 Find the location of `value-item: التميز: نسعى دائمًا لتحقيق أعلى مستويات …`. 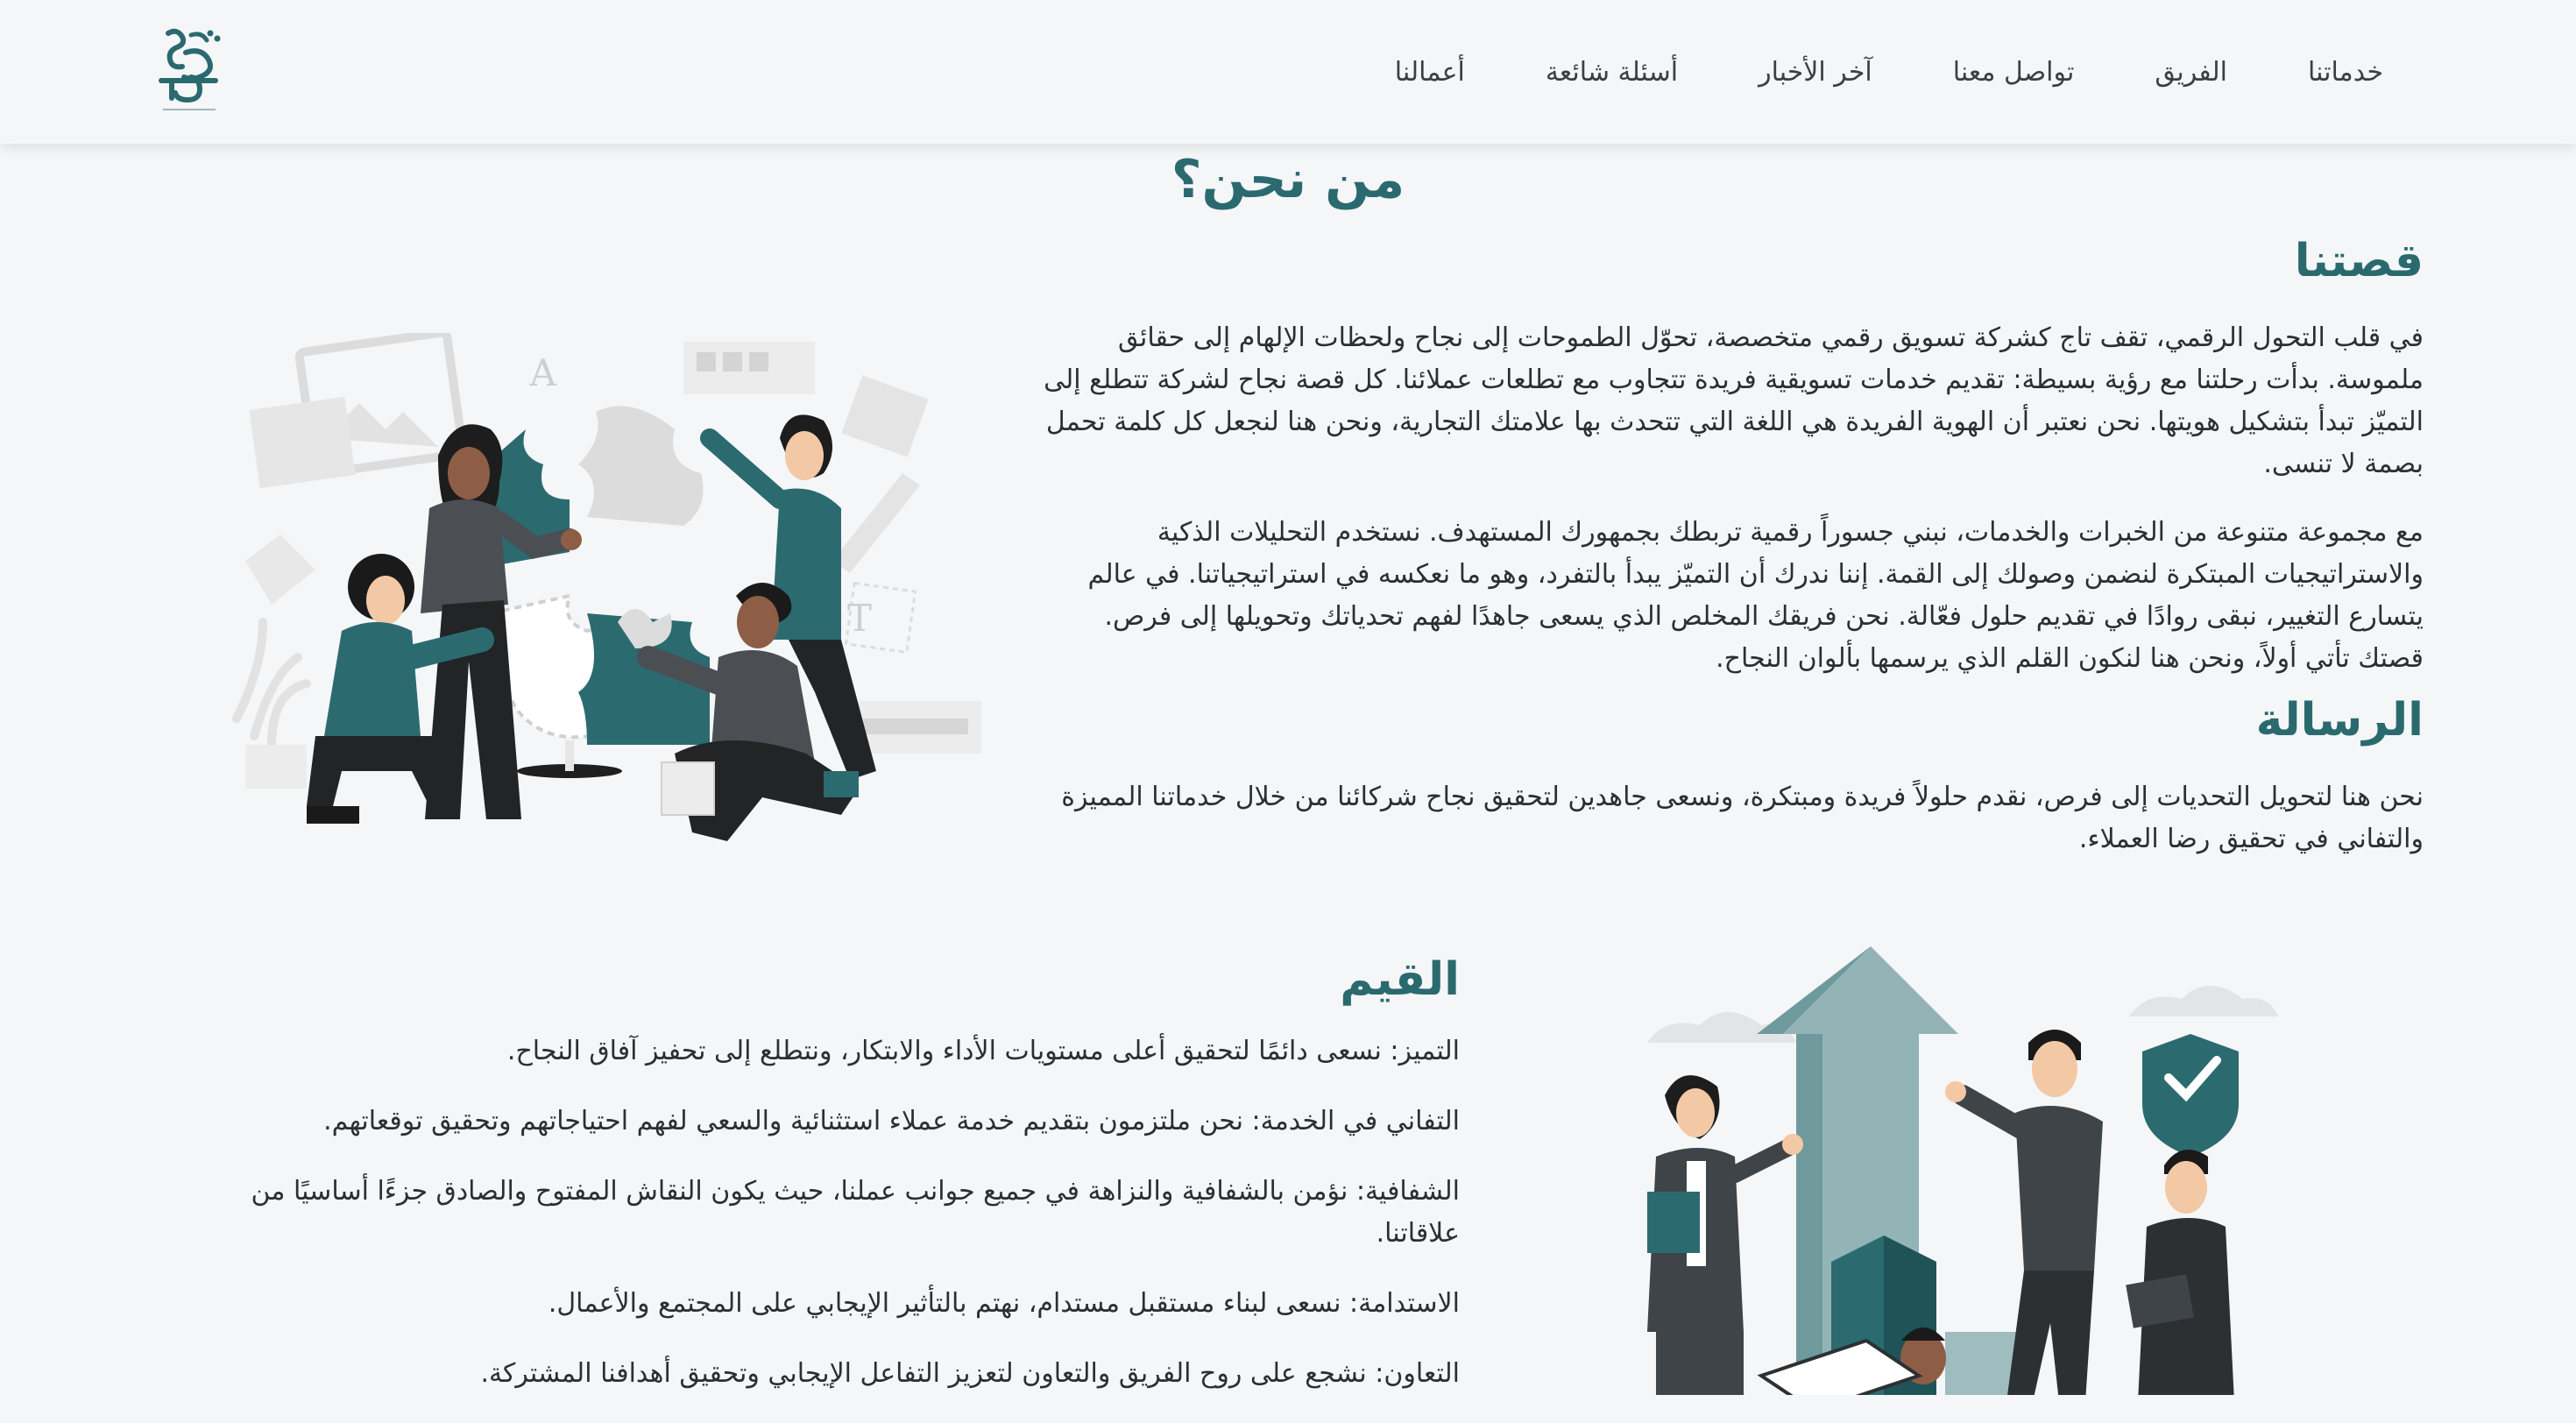

value-item: التميز: نسعى دائمًا لتحقيق أعلى مستويات … is located at coordinates (983, 1051).